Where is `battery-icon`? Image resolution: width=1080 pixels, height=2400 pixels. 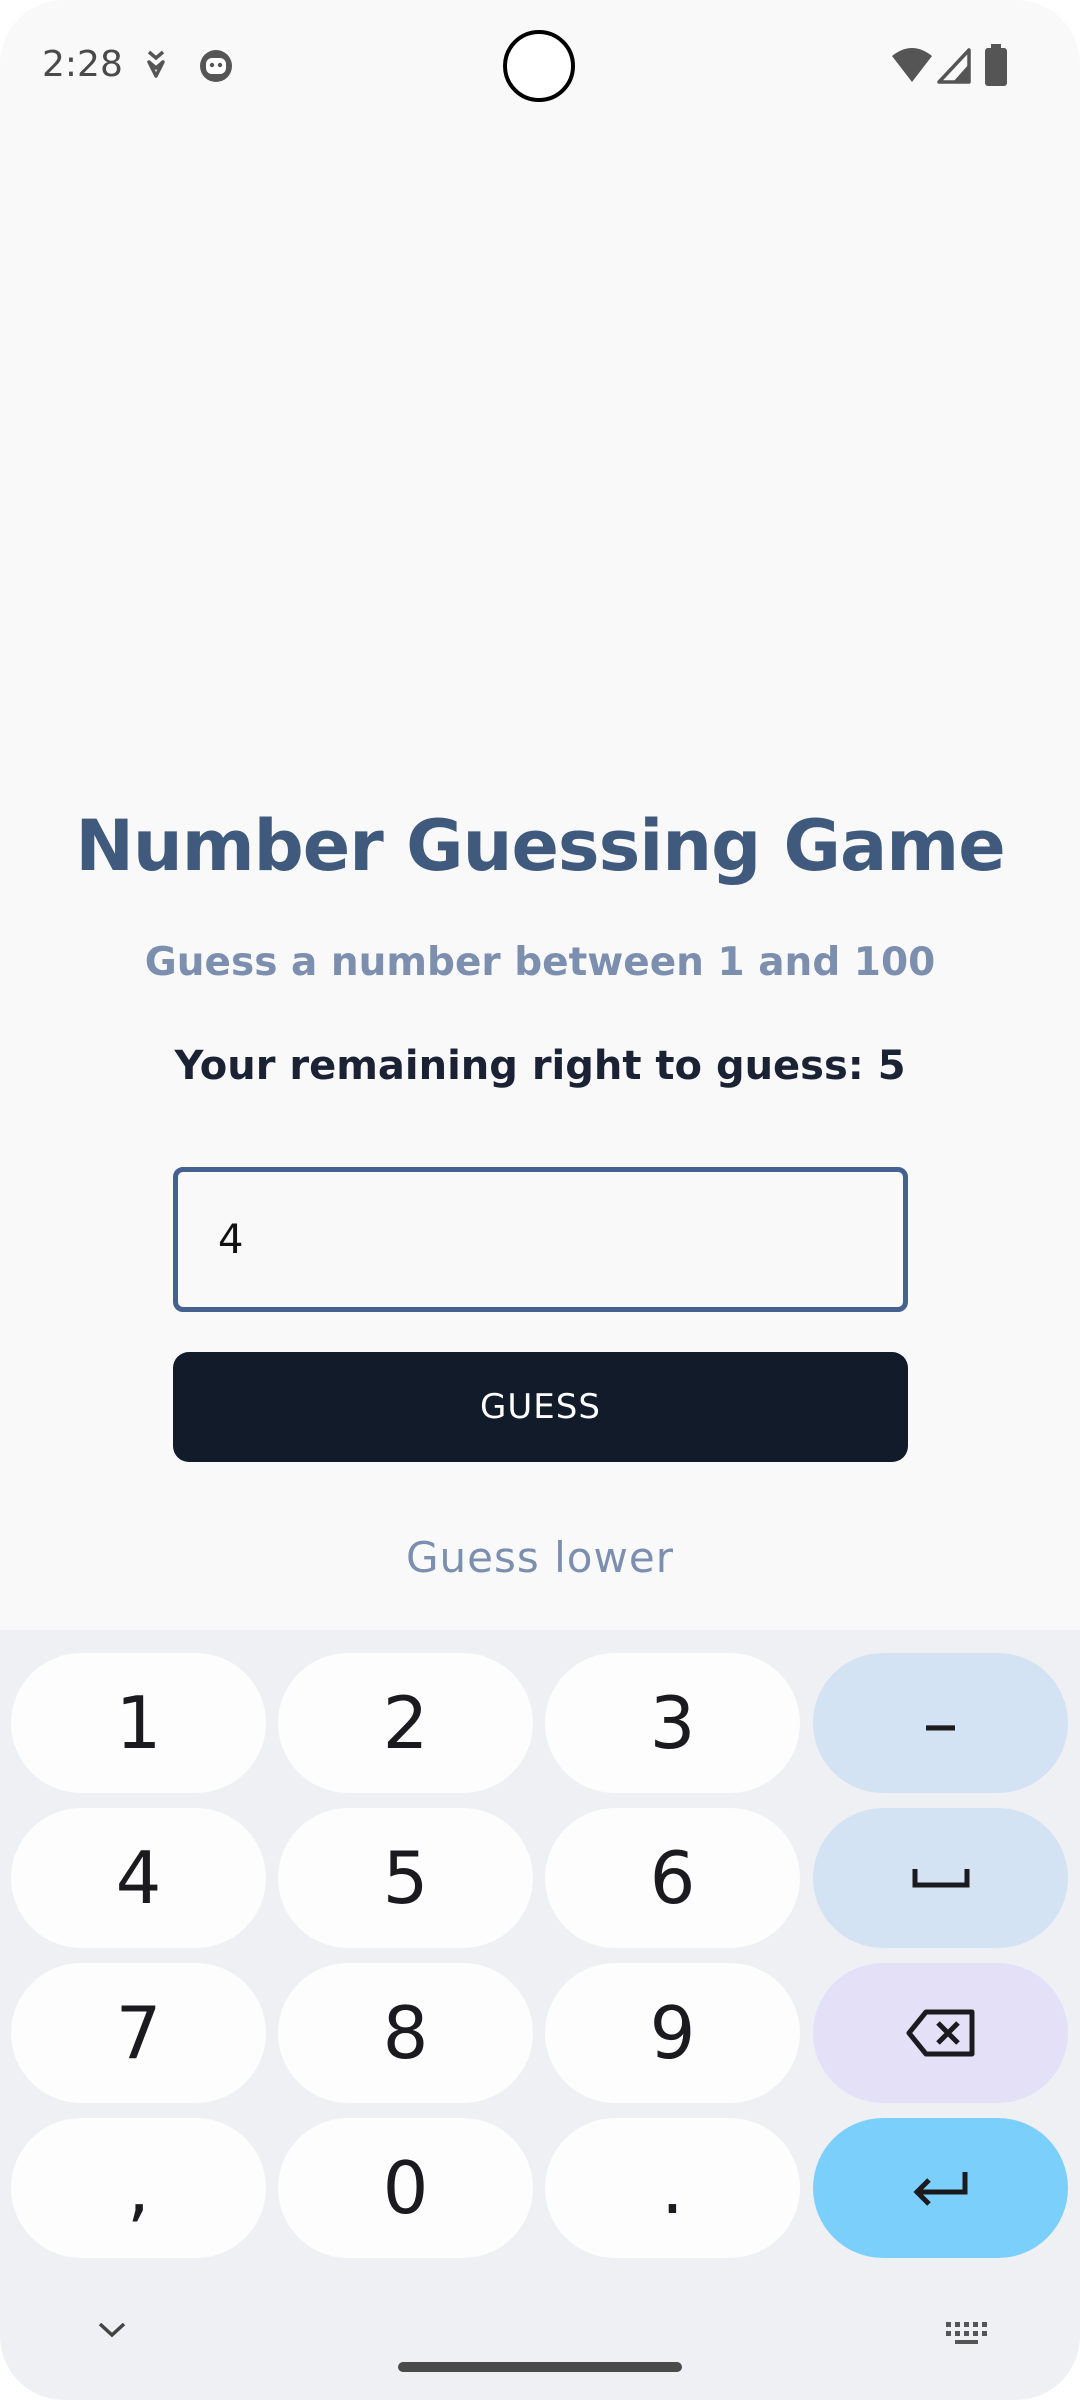 battery-icon is located at coordinates (996, 67).